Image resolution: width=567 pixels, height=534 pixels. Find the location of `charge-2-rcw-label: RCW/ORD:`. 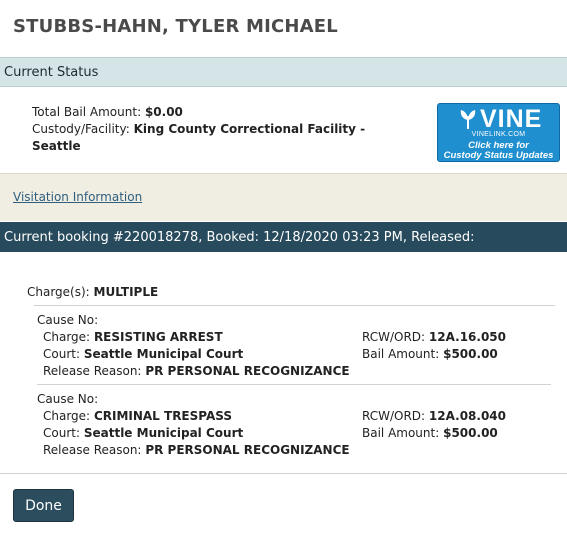

charge-2-rcw-label: RCW/ORD: is located at coordinates (394, 416).